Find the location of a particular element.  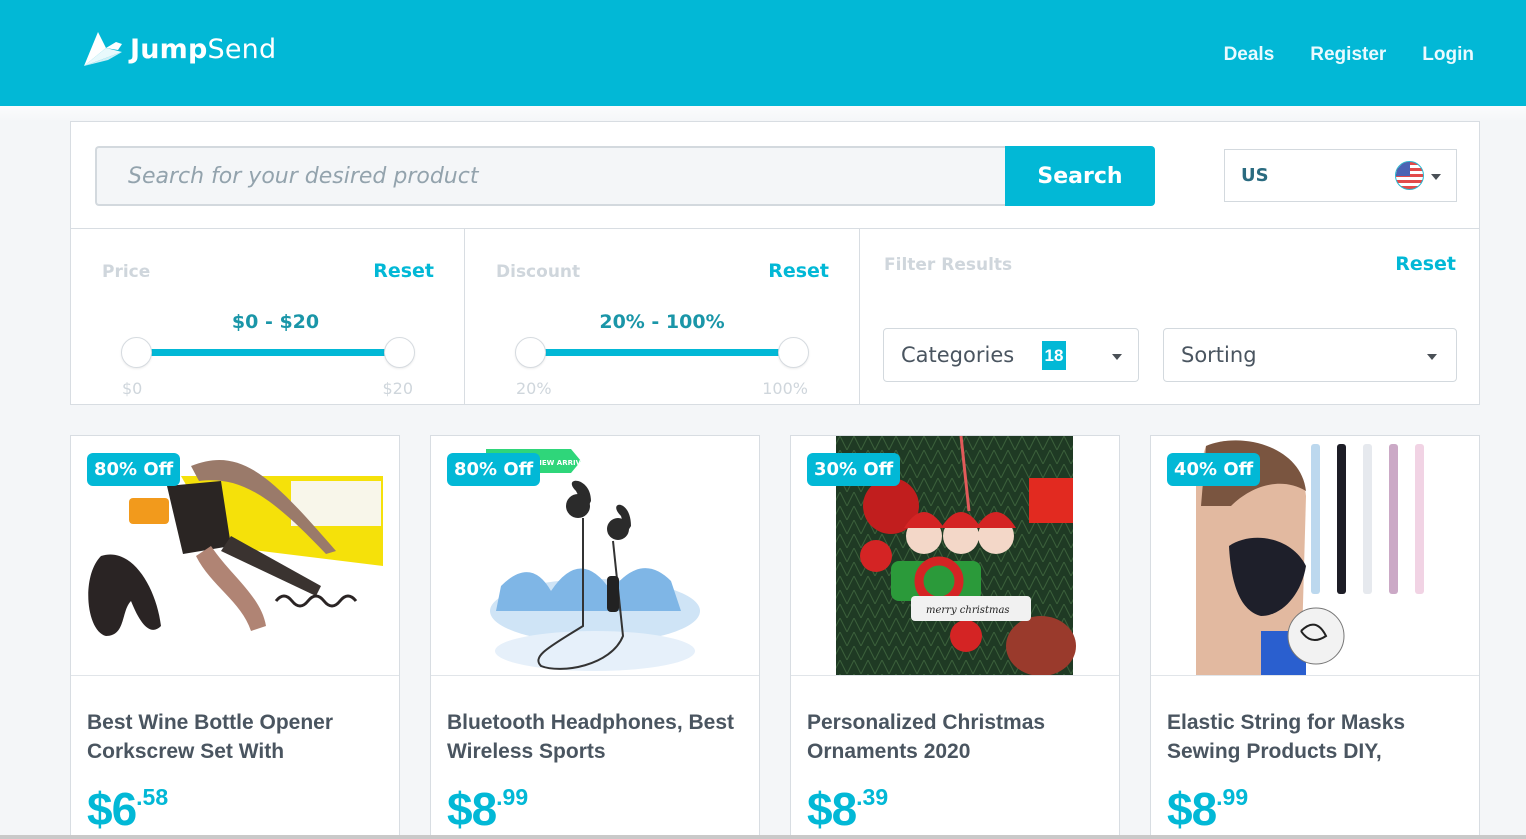

product-price: $6.58 is located at coordinates (127, 809).